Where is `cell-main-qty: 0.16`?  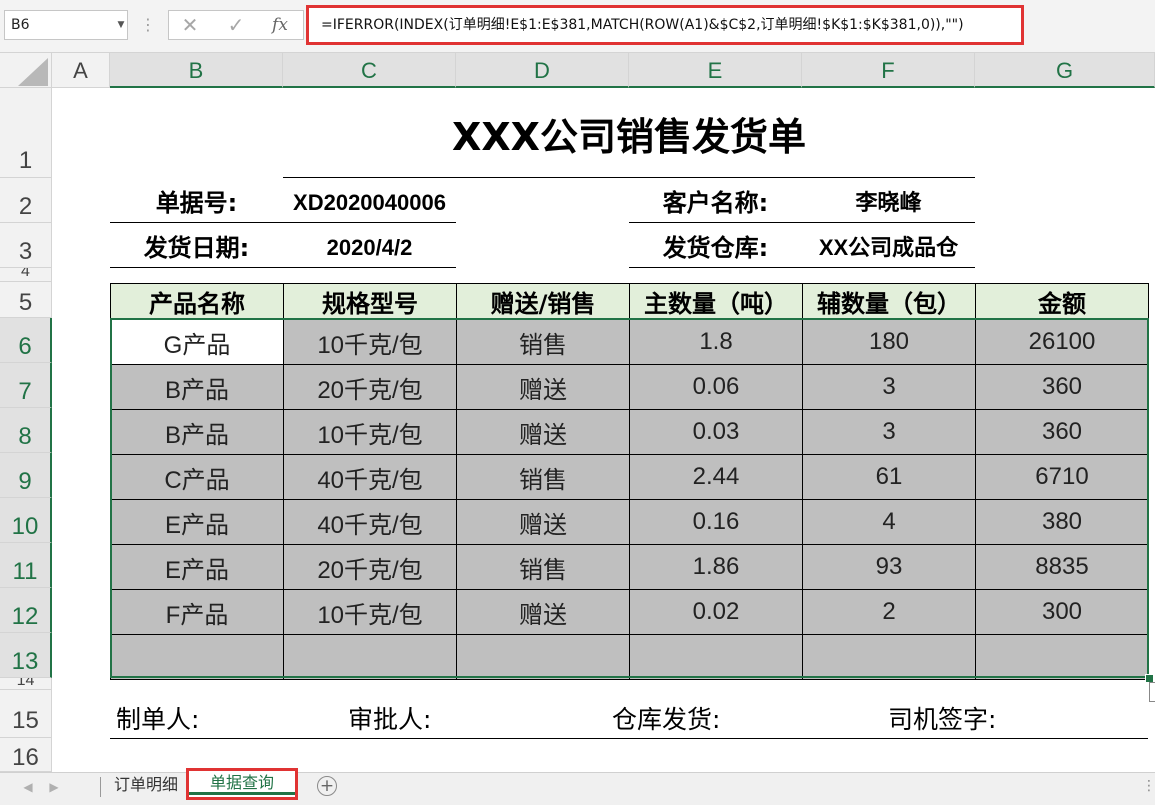 cell-main-qty: 0.16 is located at coordinates (716, 522).